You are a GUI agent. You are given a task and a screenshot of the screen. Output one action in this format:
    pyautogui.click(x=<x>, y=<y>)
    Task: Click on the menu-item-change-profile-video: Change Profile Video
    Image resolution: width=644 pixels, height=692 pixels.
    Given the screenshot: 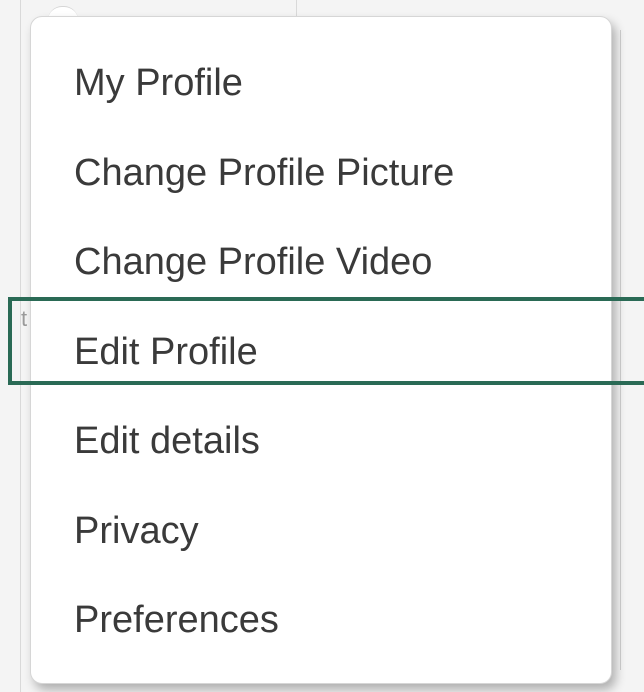 What is the action you would take?
    pyautogui.click(x=321, y=263)
    